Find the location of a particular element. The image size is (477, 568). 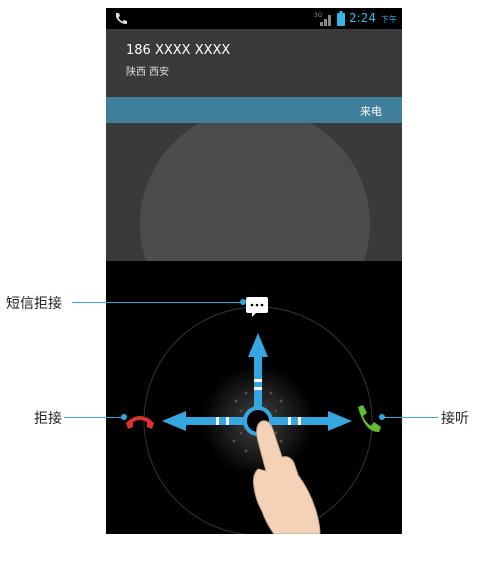

incoming-call-label: 来电 is located at coordinates (371, 111).